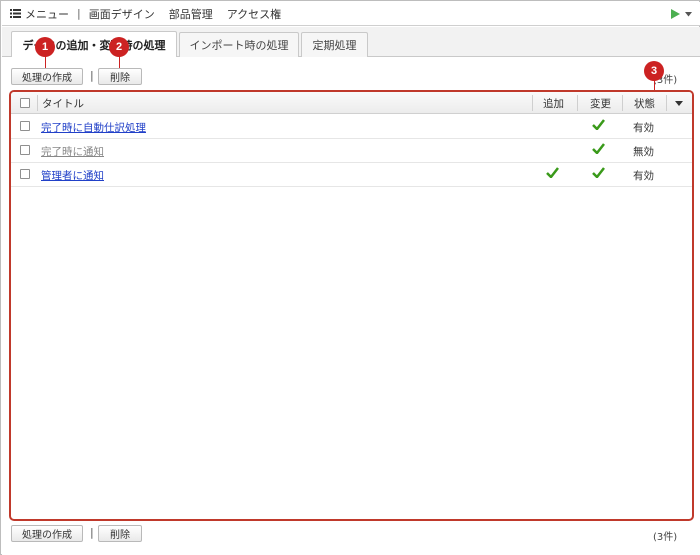  I want to click on callout-badge-3: 3, so click(654, 71).